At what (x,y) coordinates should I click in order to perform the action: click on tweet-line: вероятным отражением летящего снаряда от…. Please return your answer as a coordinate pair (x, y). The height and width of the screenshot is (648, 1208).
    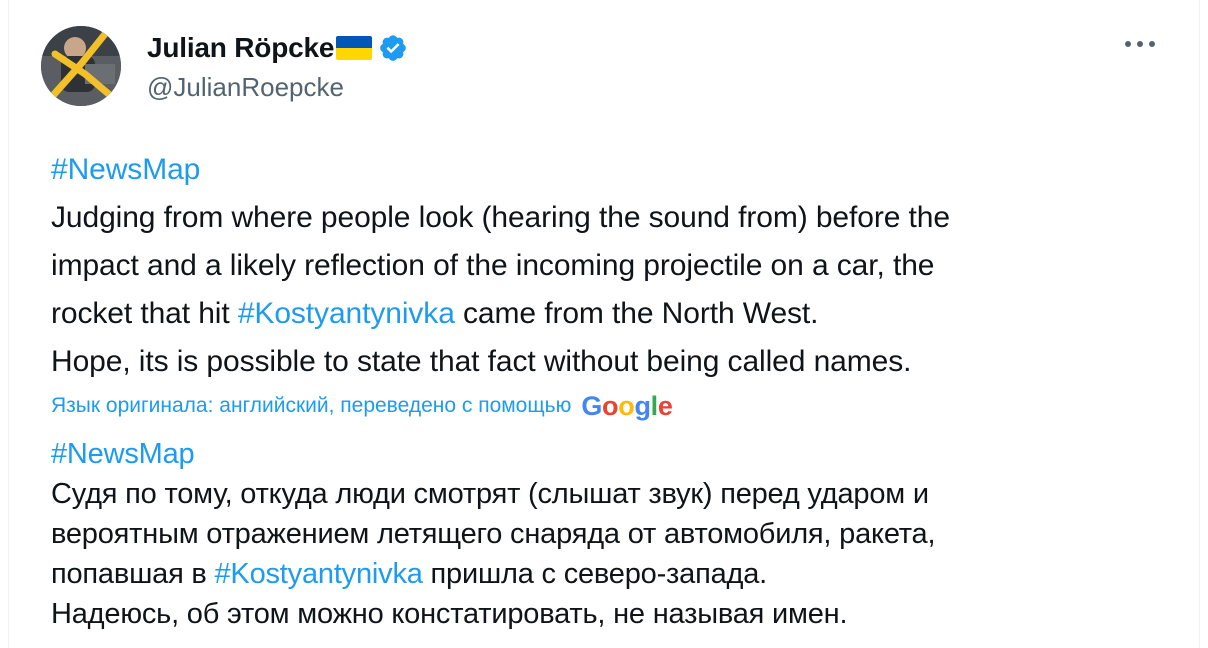
    Looking at the image, I should click on (493, 534).